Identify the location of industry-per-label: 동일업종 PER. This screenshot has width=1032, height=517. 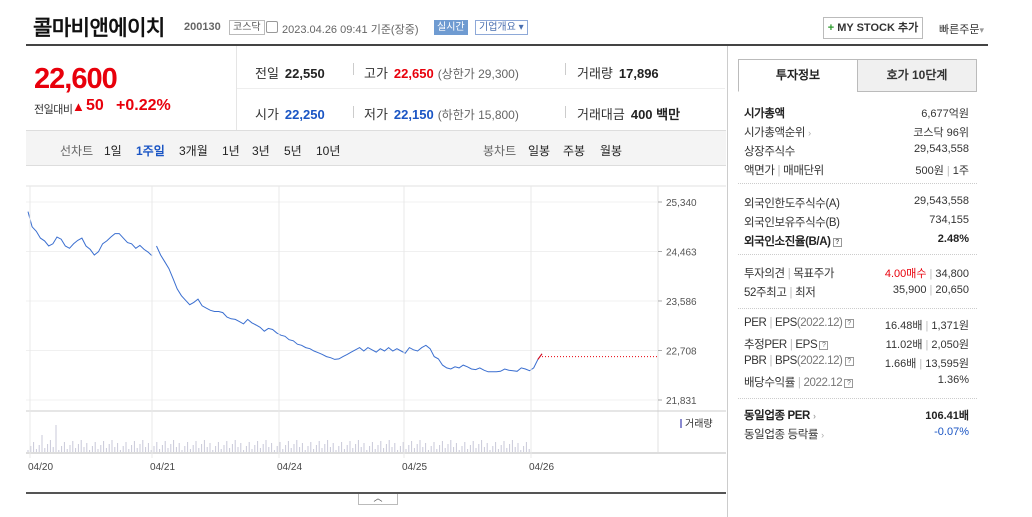
(777, 416).